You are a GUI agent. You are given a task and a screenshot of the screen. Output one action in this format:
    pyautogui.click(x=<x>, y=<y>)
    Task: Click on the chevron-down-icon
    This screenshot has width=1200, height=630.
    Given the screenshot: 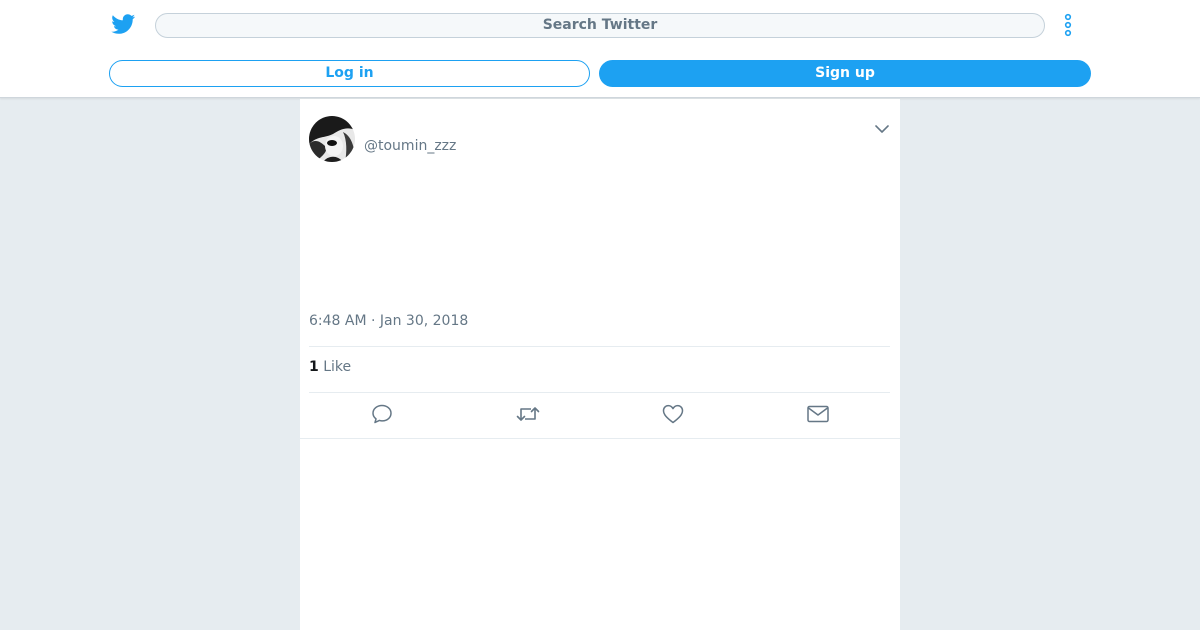 What is the action you would take?
    pyautogui.click(x=882, y=129)
    